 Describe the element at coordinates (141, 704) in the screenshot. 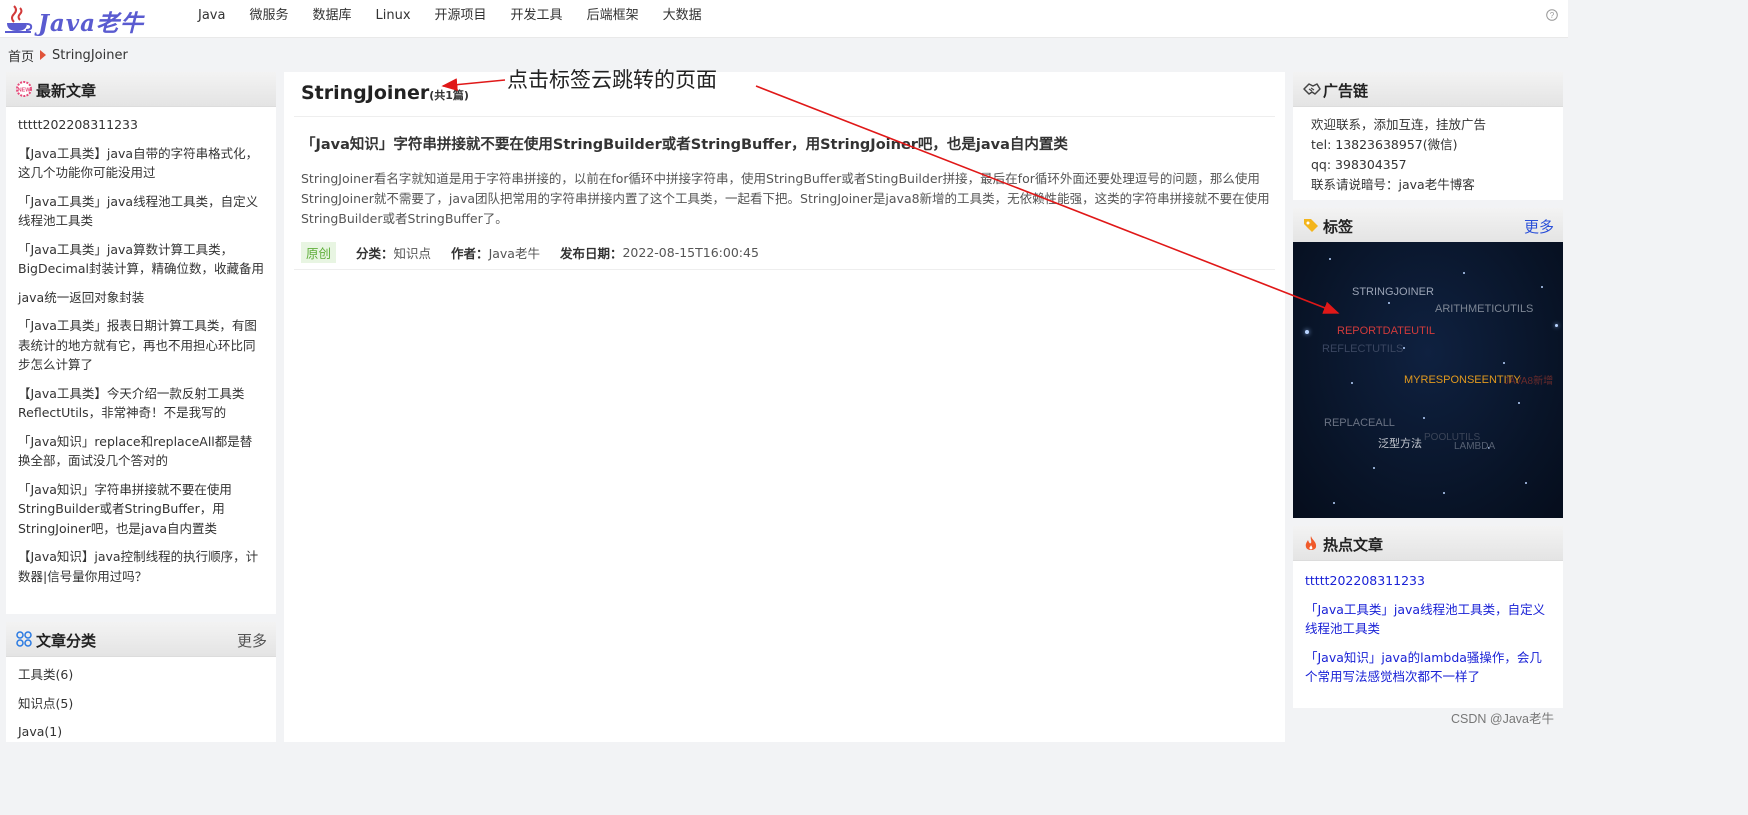

I see `category-item: 知识点(5)` at that location.